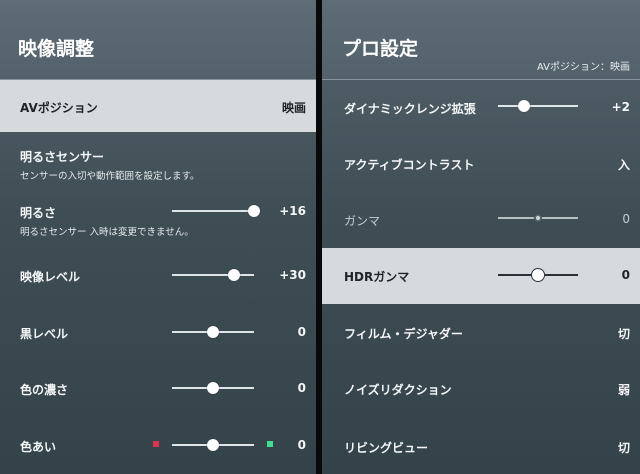  I want to click on brightness-label: 明るさ, so click(38, 213).